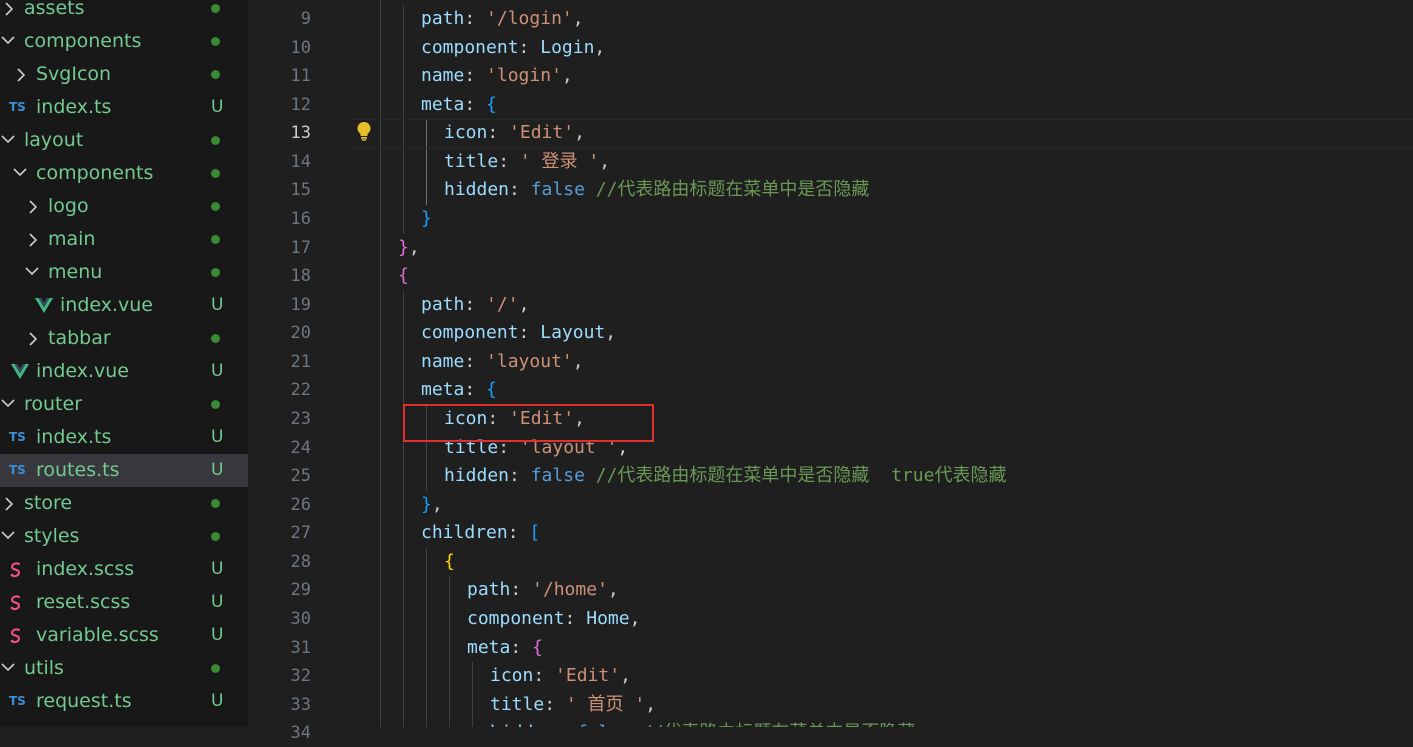 This screenshot has width=1413, height=747. I want to click on code-token: children, so click(464, 533).